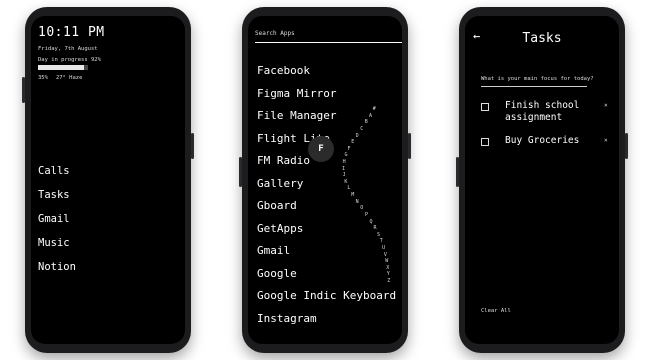 The width and height of the screenshot is (649, 360). Describe the element at coordinates (57, 272) in the screenshot. I see `app-notion: Notion` at that location.